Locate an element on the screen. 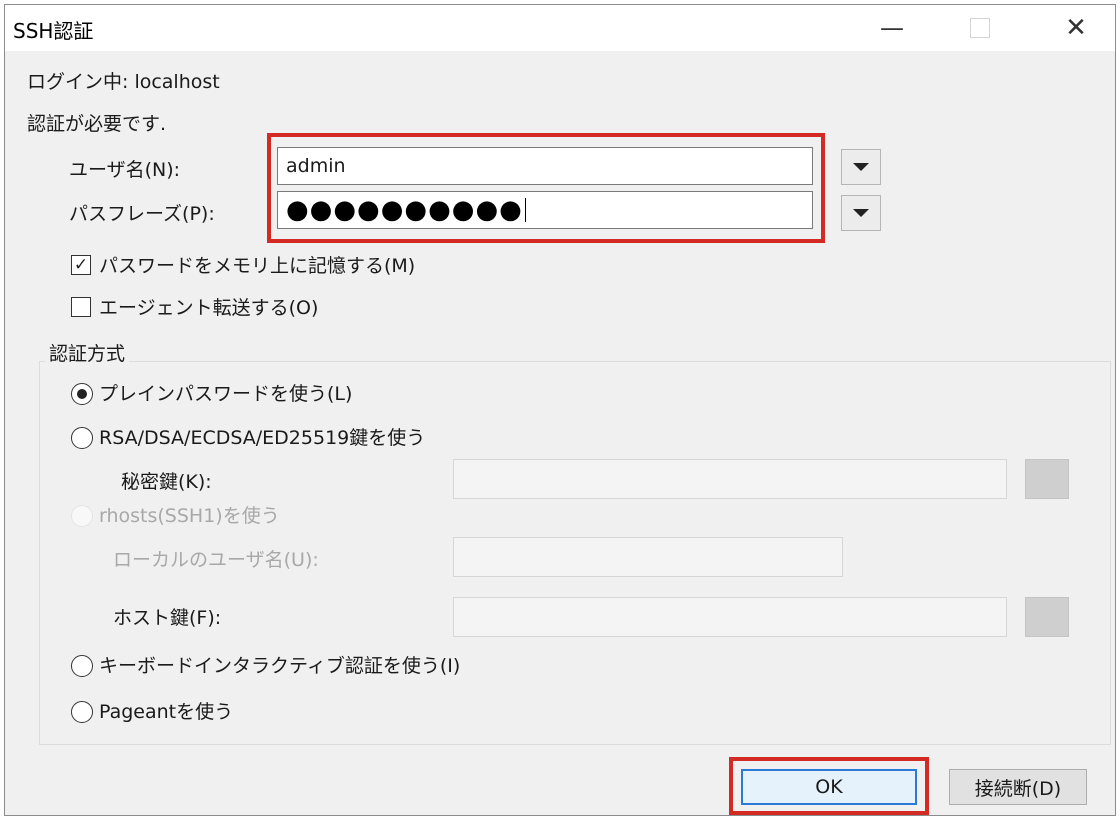 This screenshot has width=1120, height=820. plain-password-radio is located at coordinates (82, 394).